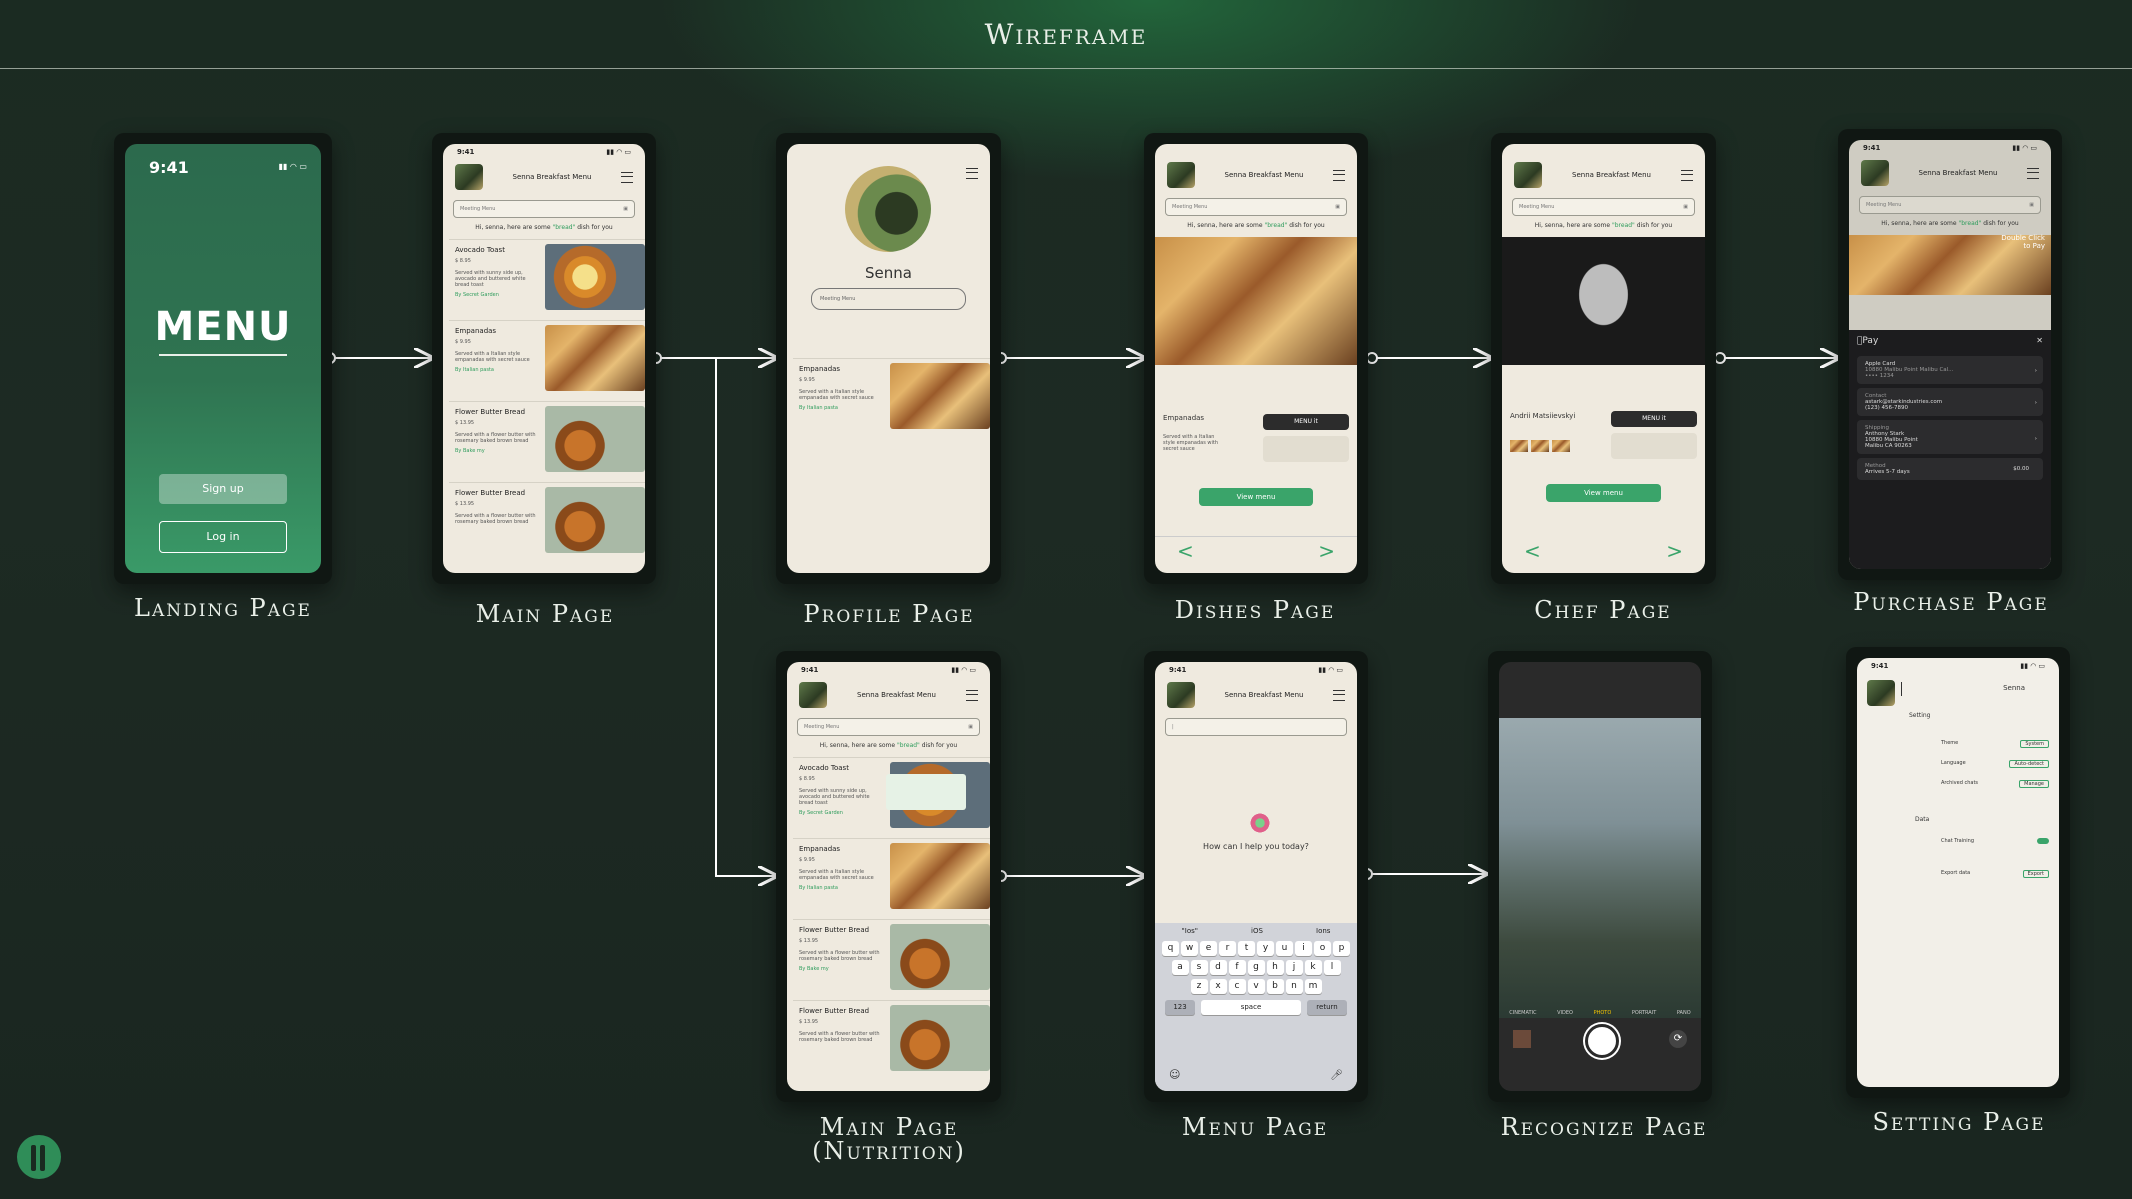 This screenshot has height=1199, width=2132. Describe the element at coordinates (223, 489) in the screenshot. I see `signup-button: Sign up` at that location.